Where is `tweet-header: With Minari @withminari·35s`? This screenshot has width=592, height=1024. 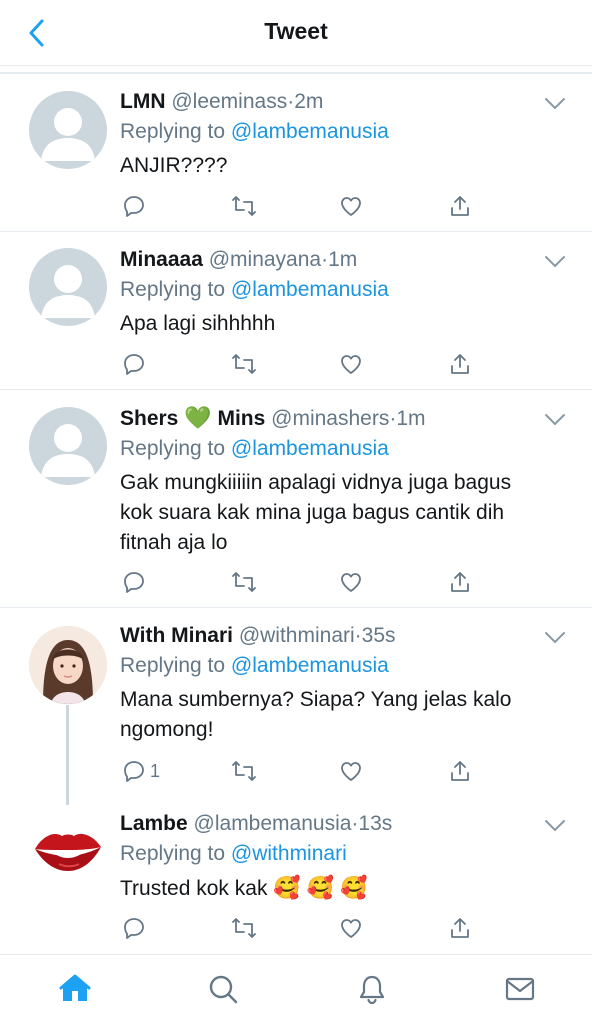 tweet-header: With Minari @withminari·35s is located at coordinates (336, 636).